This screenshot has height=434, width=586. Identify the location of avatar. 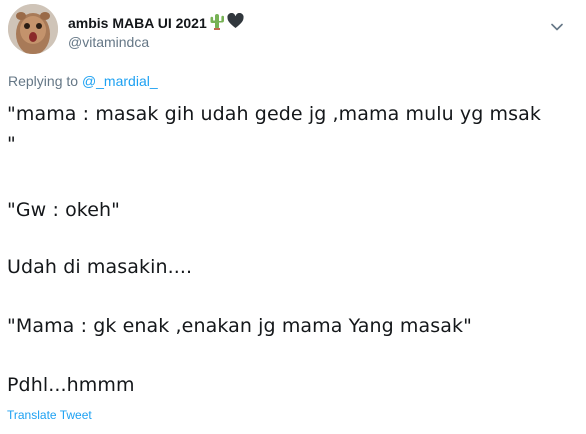
(33, 29).